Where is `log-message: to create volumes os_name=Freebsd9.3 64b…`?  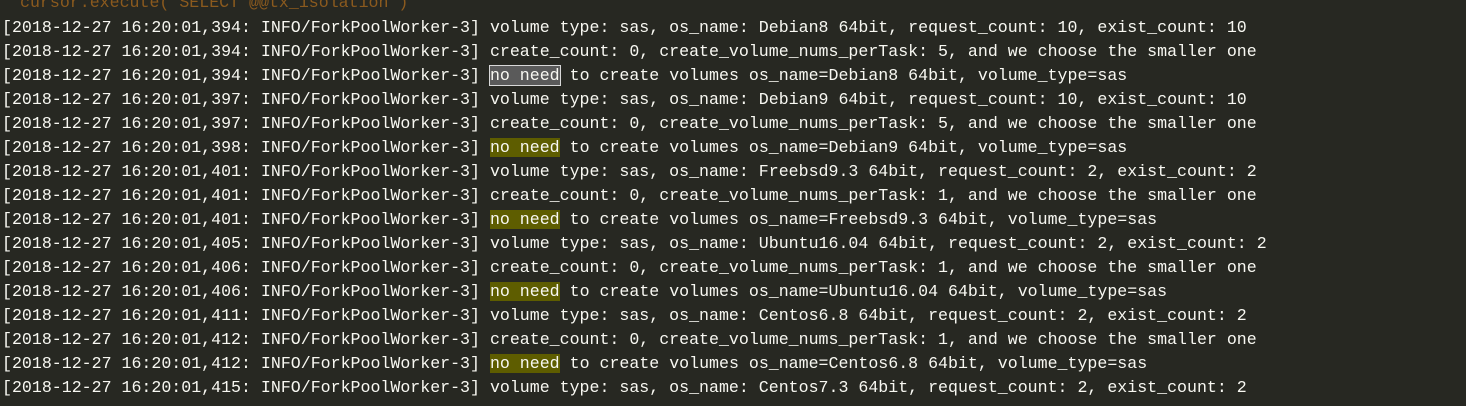 log-message: to create volumes os_name=Freebsd9.3 64b… is located at coordinates (858, 219).